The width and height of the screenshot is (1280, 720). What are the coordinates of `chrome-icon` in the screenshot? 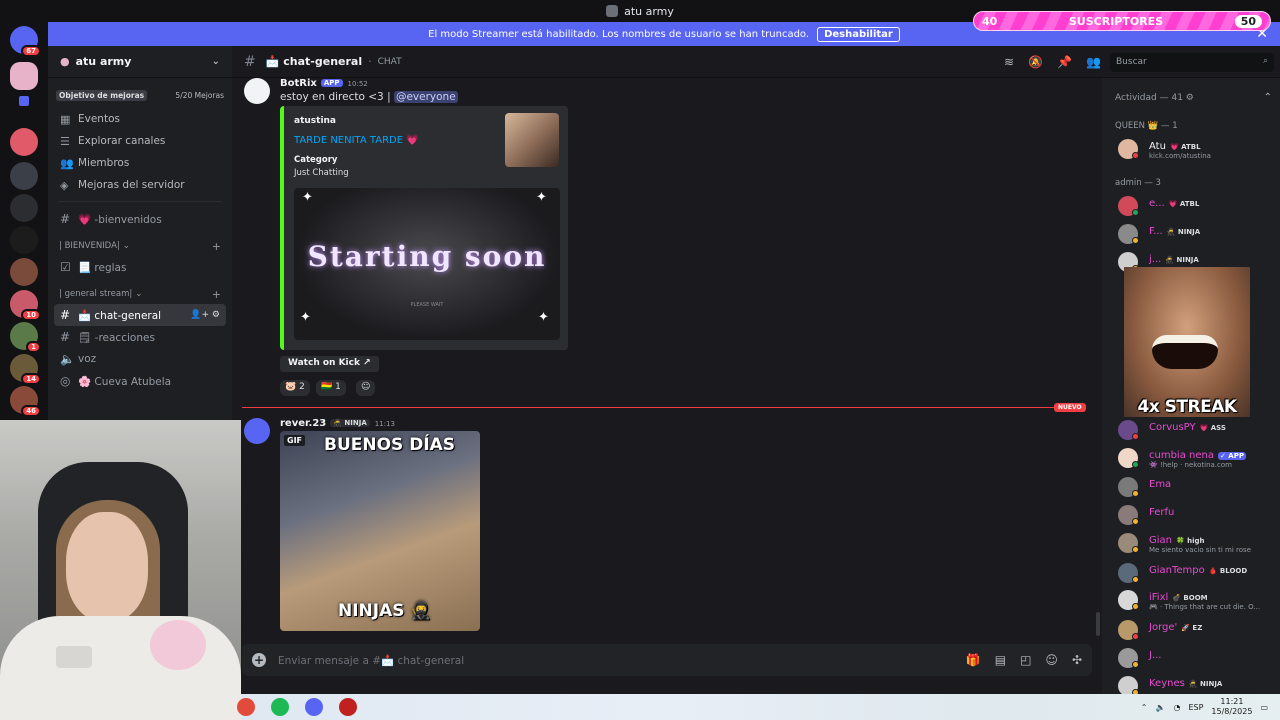 It's located at (246, 707).